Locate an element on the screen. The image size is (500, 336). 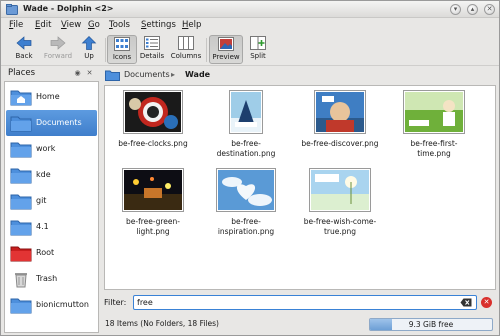
place-item-label: git is located at coordinates (41, 200).